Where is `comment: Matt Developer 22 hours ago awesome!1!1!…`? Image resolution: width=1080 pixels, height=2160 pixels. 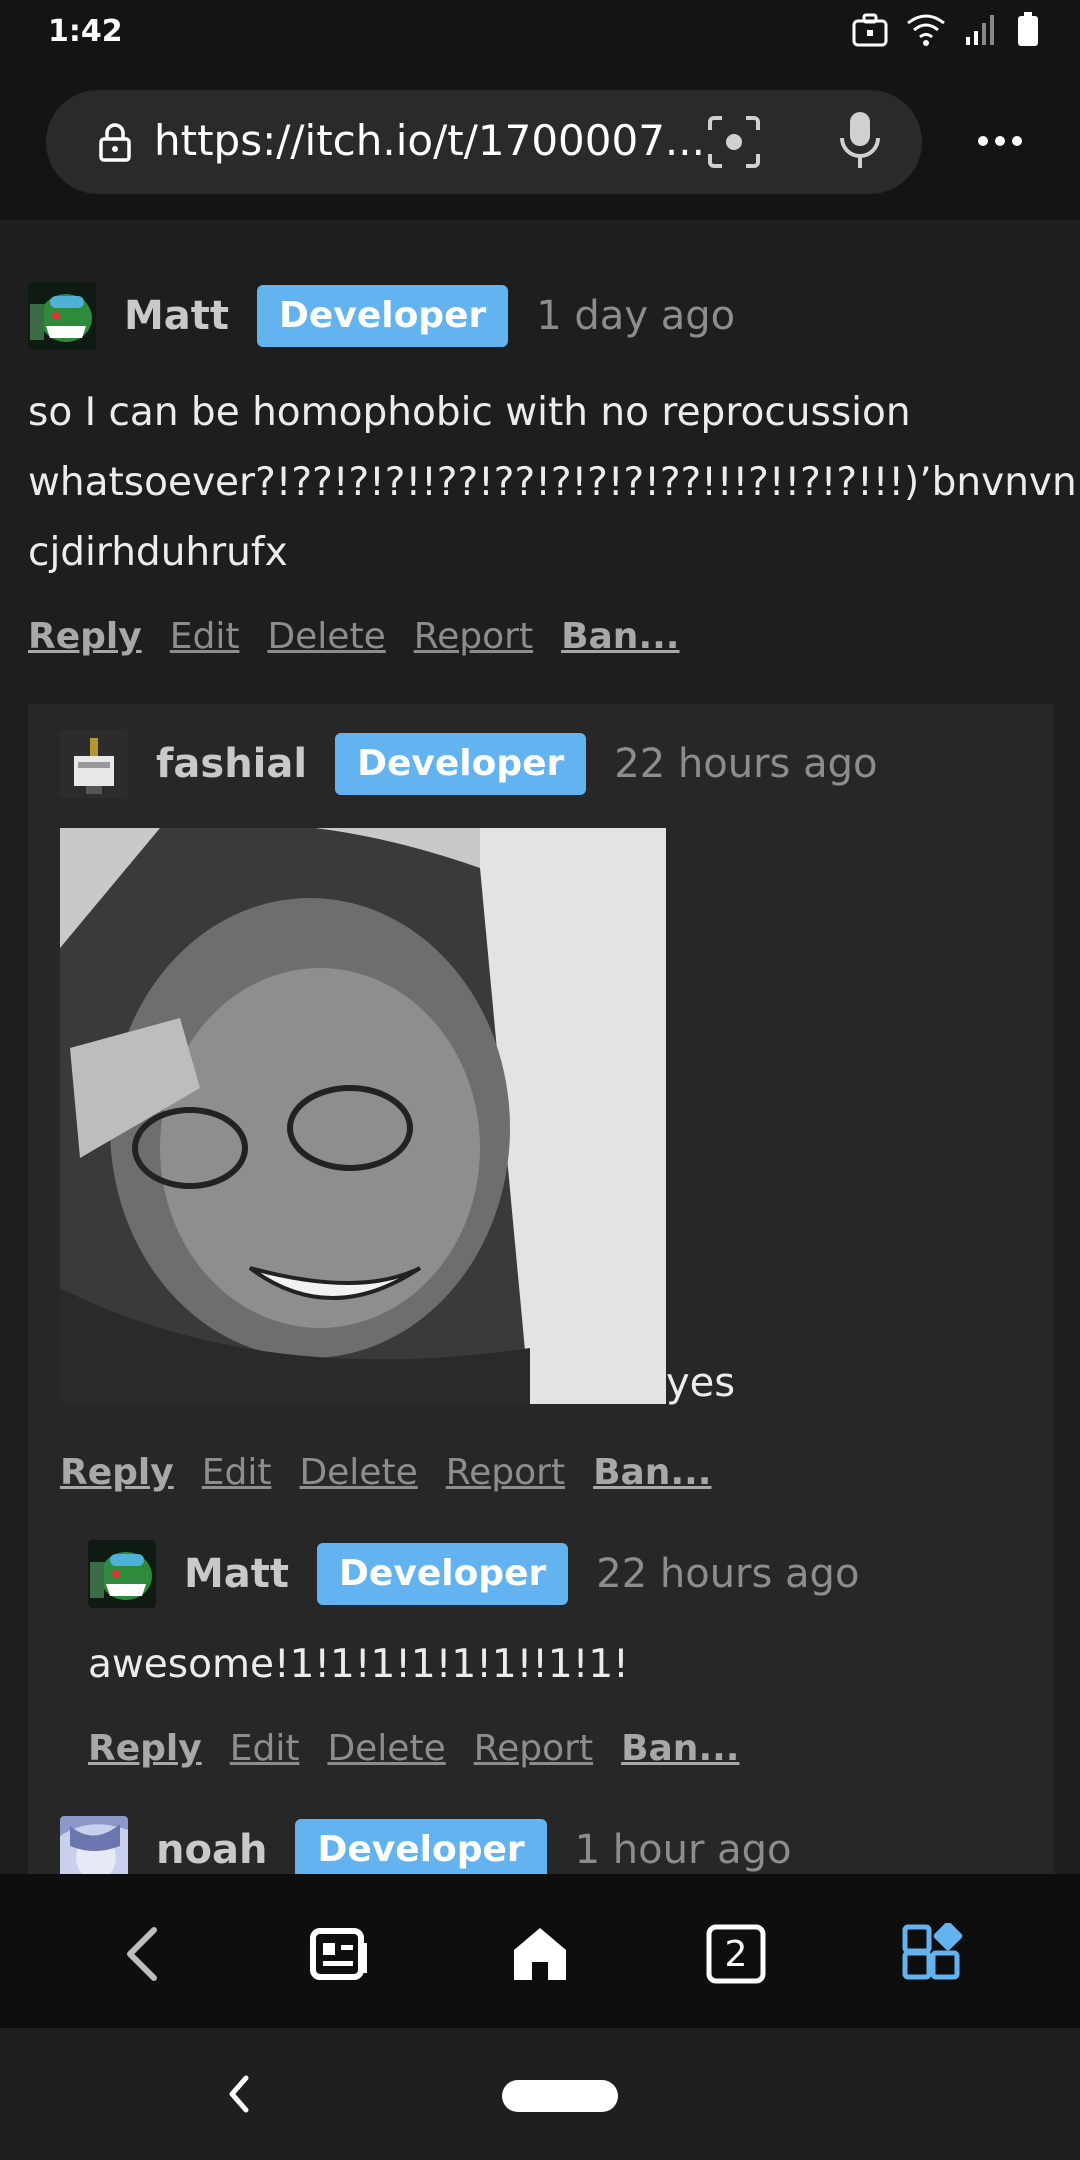
comment: Matt Developer 22 hours ago awesome!1!1!… is located at coordinates (568, 1668).